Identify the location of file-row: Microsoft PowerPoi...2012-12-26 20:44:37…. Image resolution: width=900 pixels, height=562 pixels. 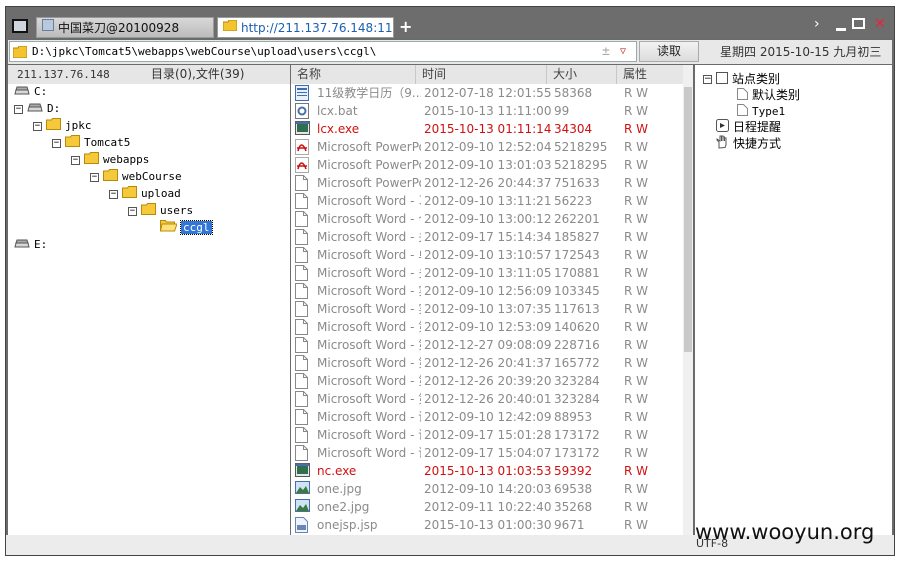
(487, 183).